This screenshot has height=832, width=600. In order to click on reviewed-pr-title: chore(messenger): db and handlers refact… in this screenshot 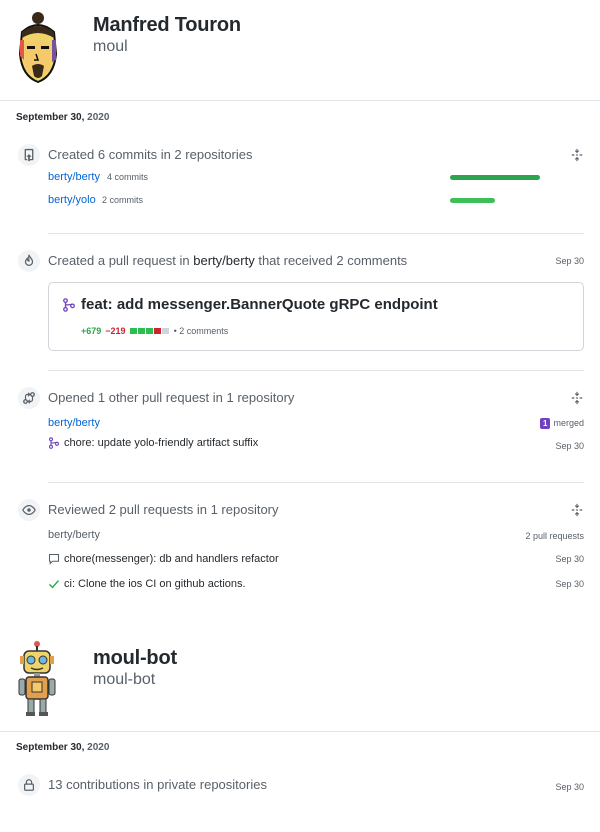, I will do `click(171, 559)`.